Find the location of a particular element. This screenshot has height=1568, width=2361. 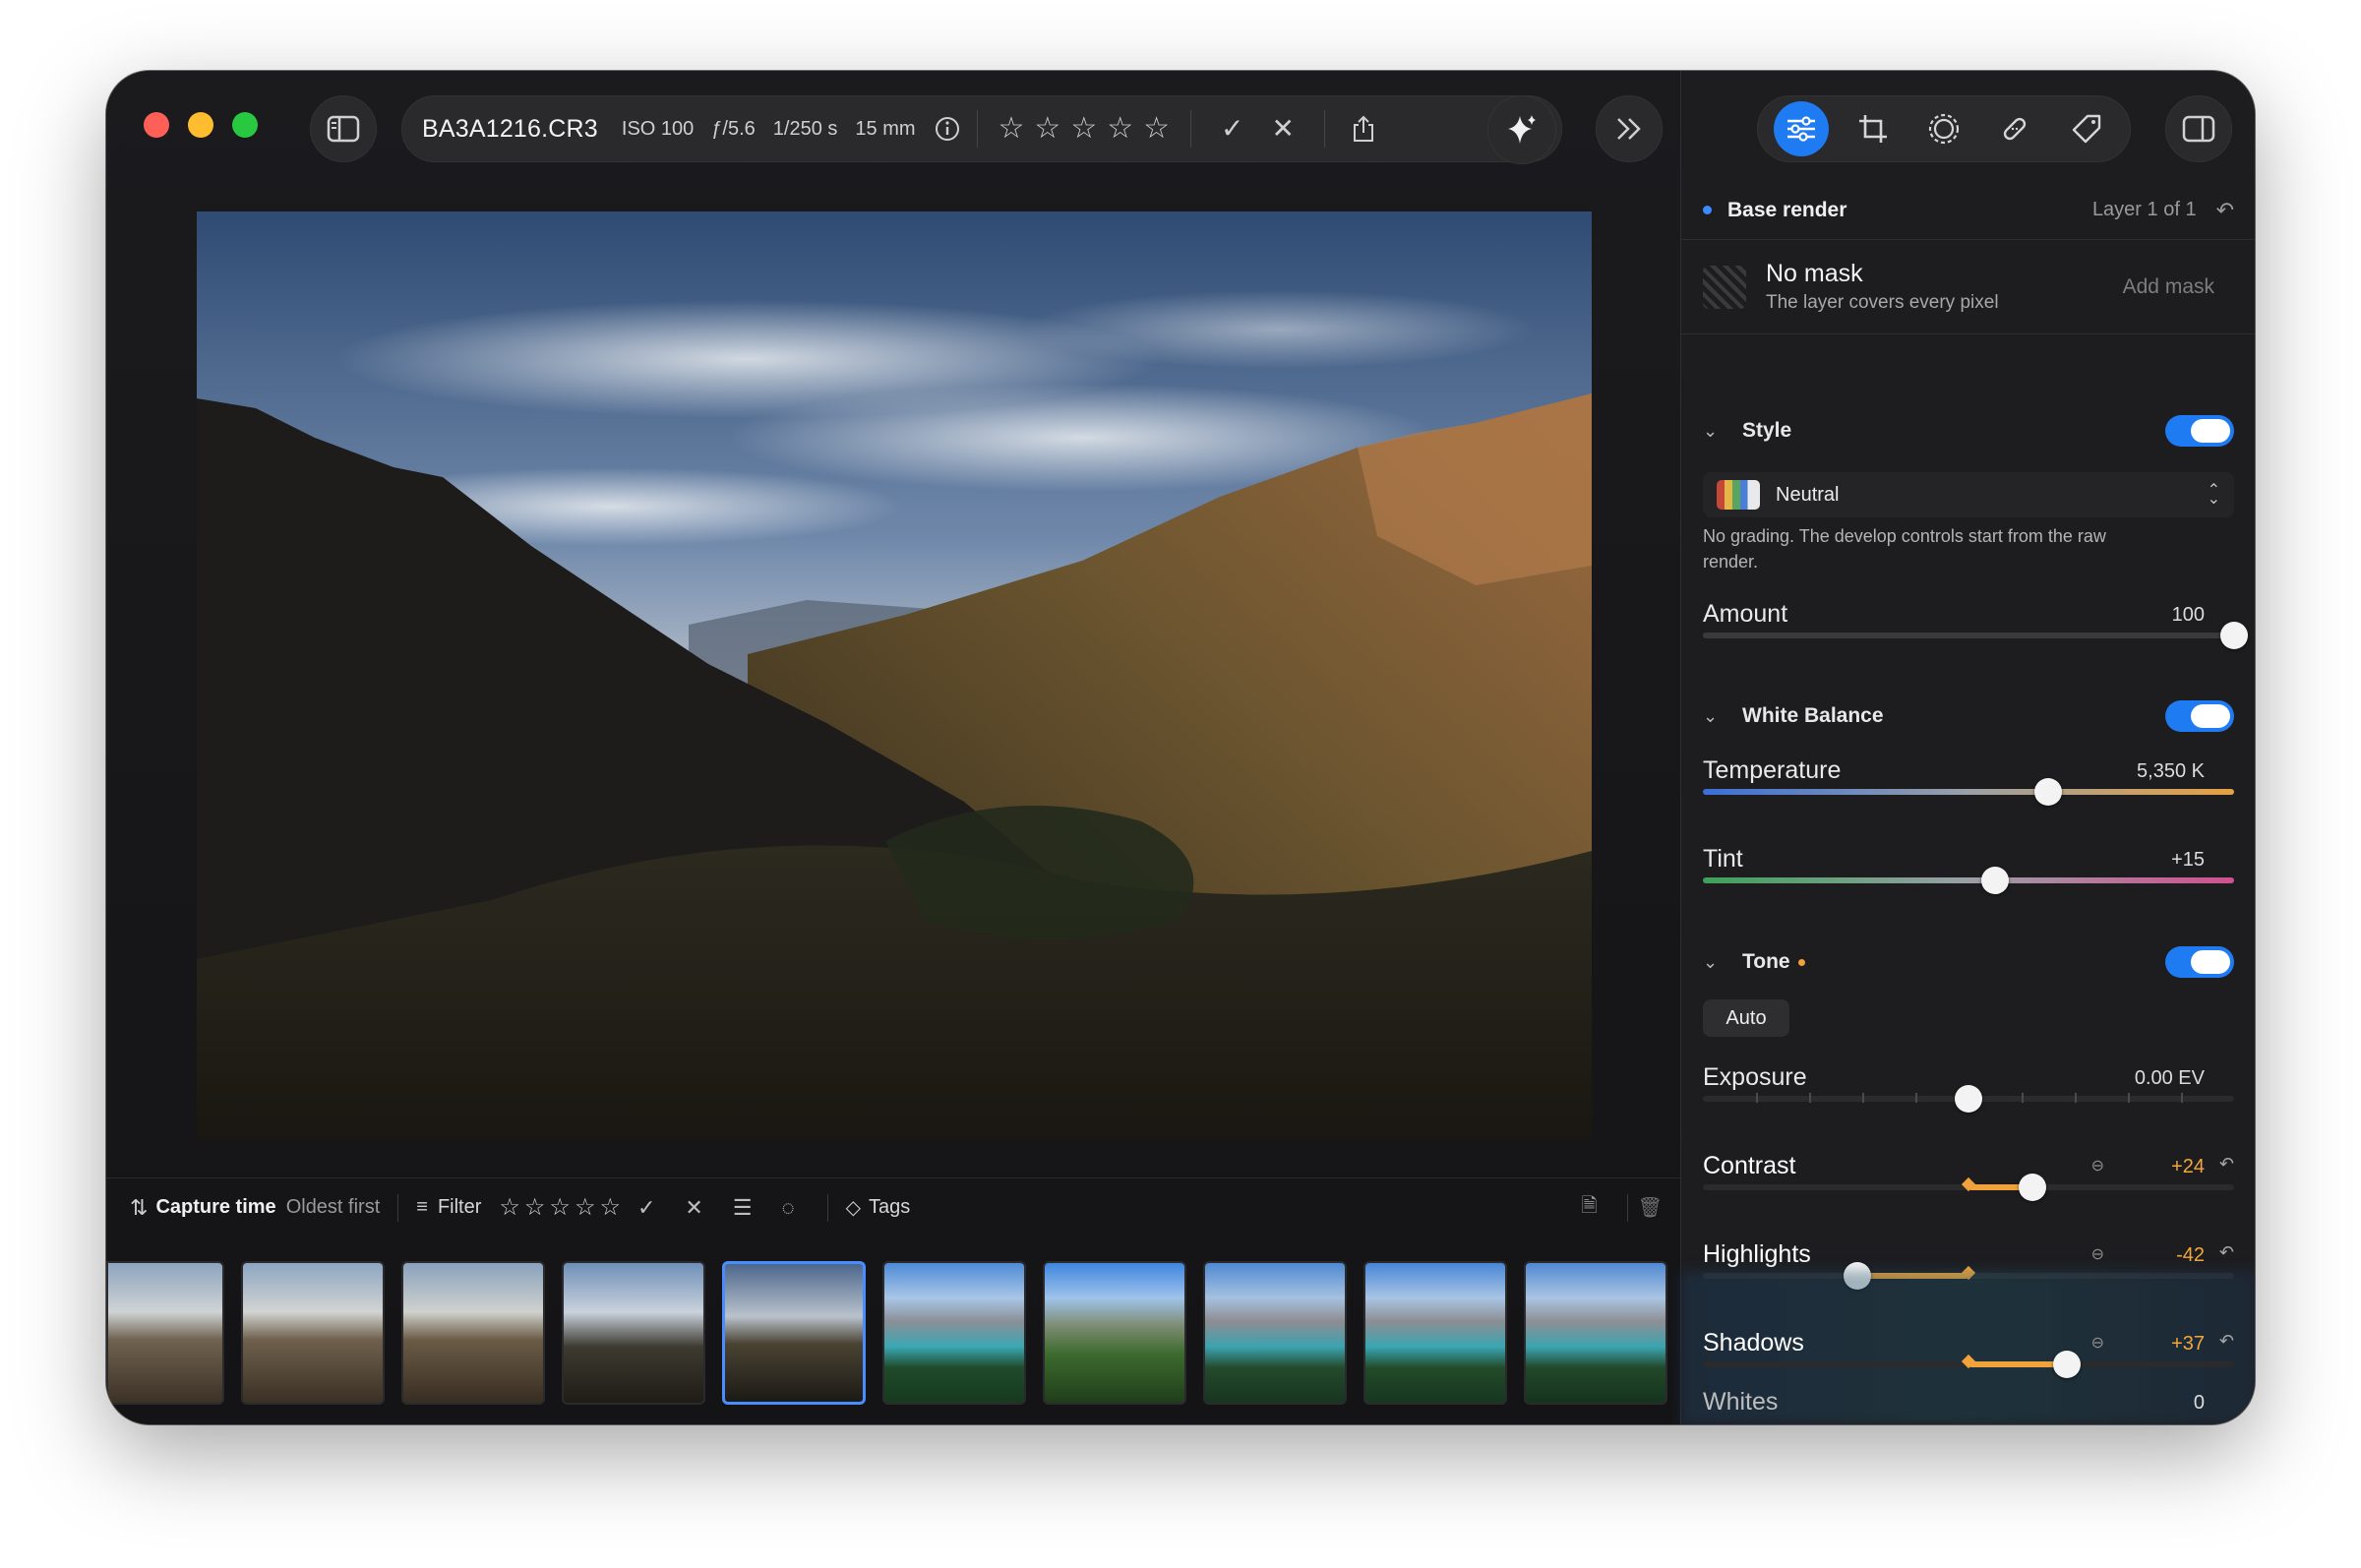

undo-icon: ↶ is located at coordinates (2225, 211).